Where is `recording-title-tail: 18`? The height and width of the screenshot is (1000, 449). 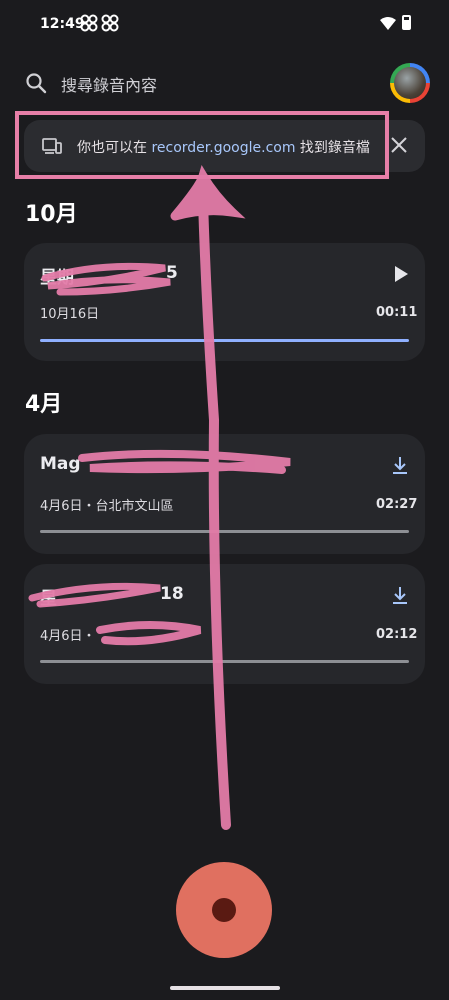 recording-title-tail: 18 is located at coordinates (172, 594).